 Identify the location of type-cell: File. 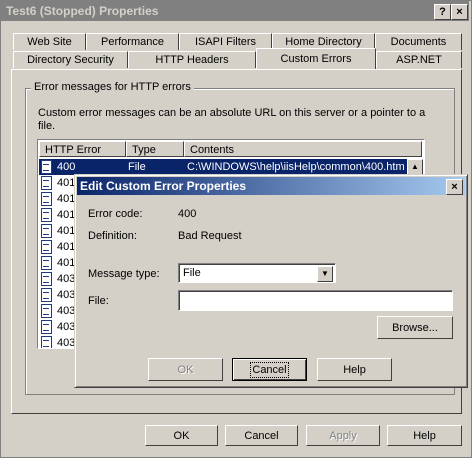
(137, 167).